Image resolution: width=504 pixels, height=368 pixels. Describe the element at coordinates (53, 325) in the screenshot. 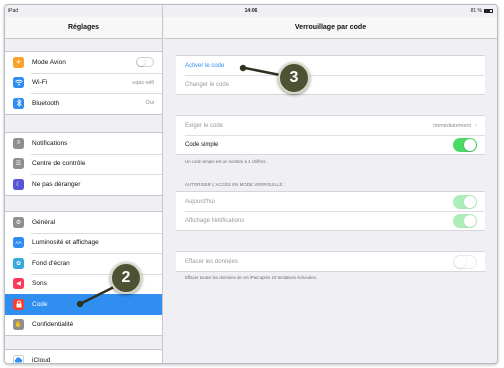

I see `sidebar-item-label: Confidentialité` at that location.